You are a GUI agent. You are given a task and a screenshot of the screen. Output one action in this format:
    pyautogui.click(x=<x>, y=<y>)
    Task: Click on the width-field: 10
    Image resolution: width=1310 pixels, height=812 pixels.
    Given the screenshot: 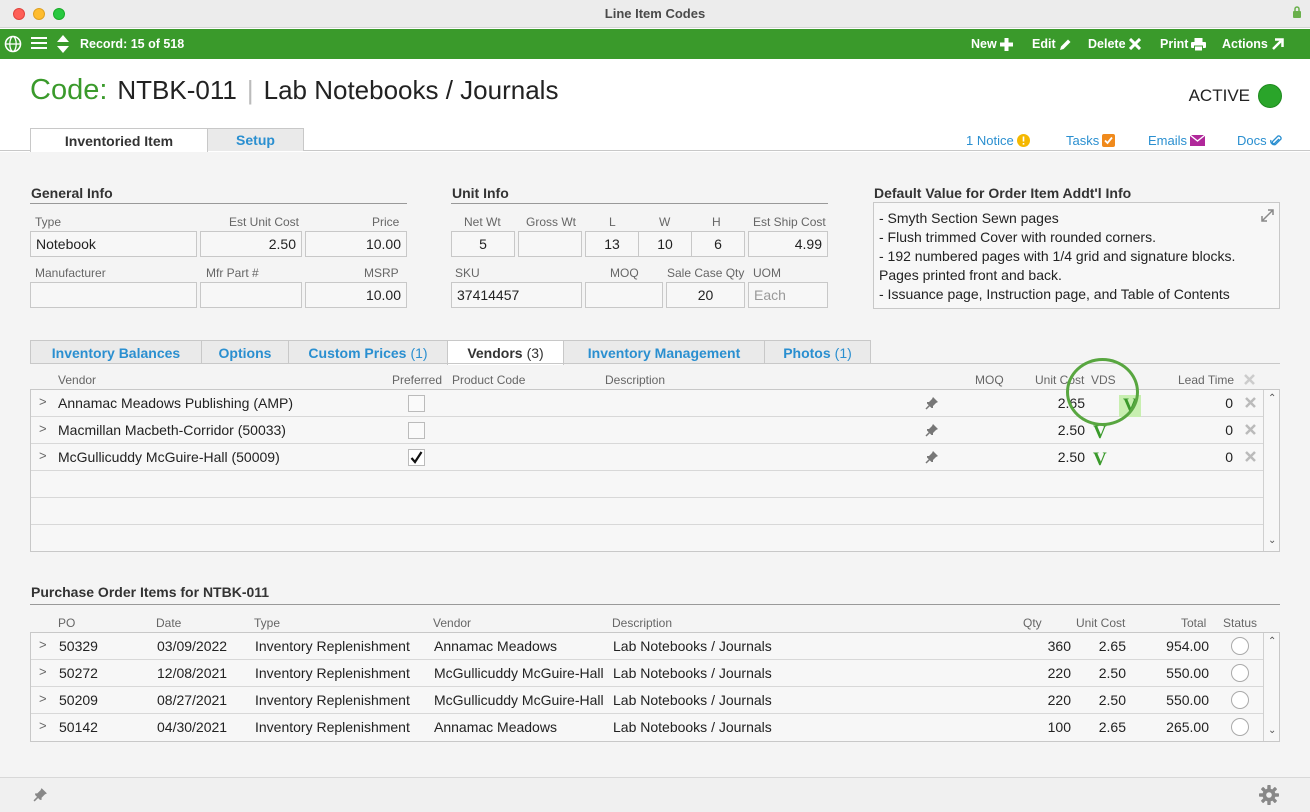 What is the action you would take?
    pyautogui.click(x=665, y=244)
    